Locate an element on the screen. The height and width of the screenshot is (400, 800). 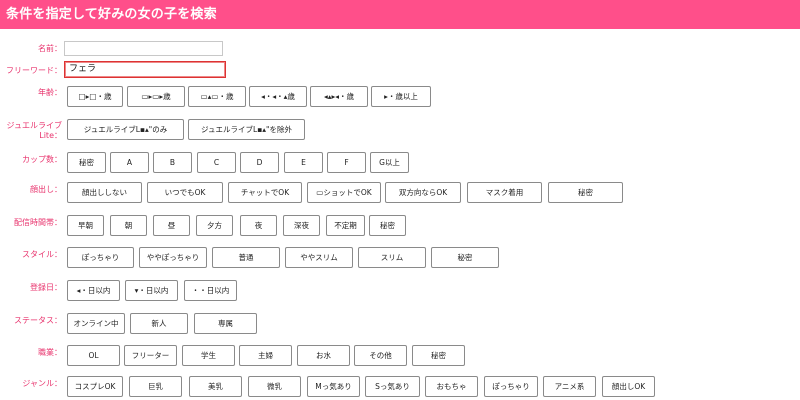
age-option-3: ▭▴▭・歳 is located at coordinates (217, 96).